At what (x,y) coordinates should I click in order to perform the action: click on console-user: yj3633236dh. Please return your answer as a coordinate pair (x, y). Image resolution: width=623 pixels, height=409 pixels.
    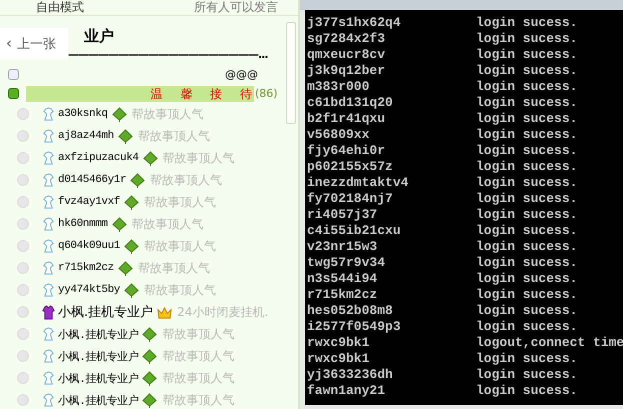
    Looking at the image, I should click on (350, 375).